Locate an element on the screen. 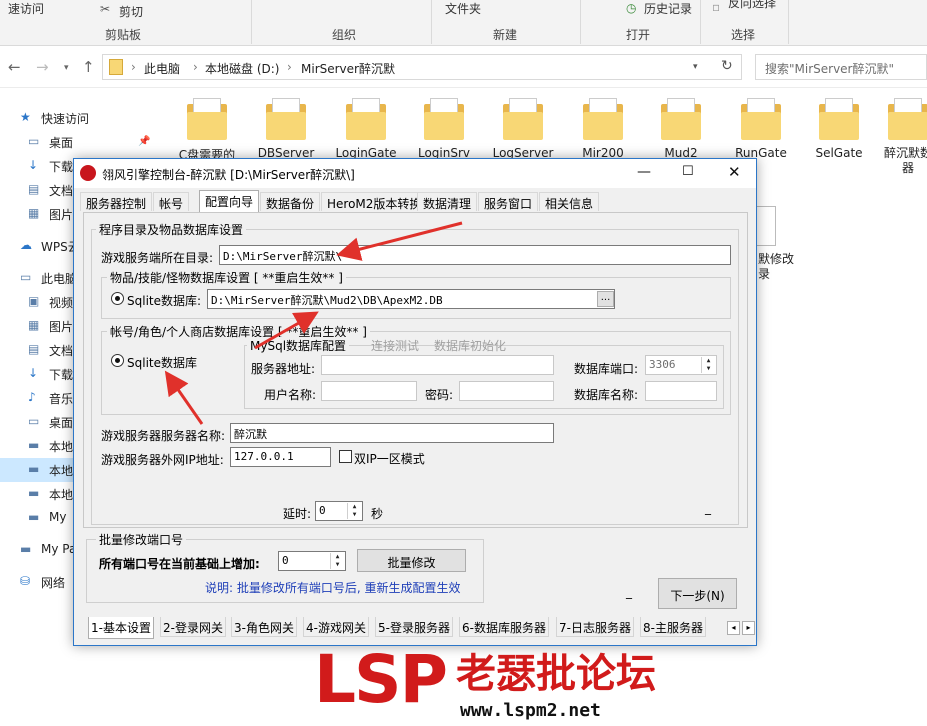 The image size is (927, 726). quick-access-label: 速访问 is located at coordinates (26, 8).